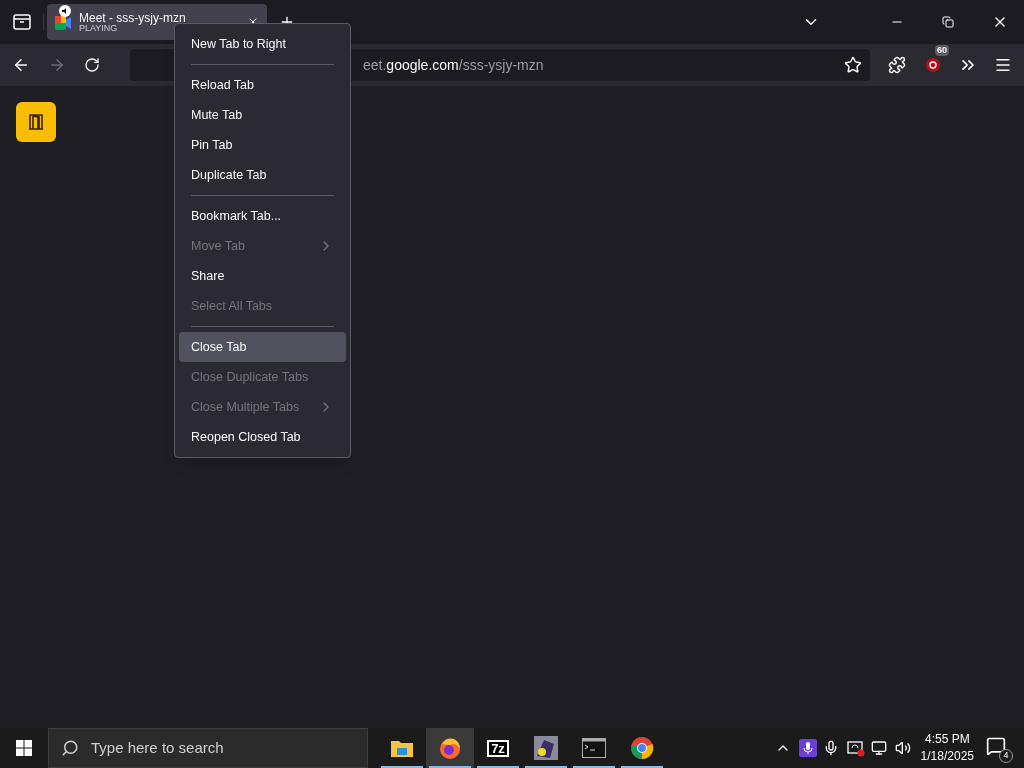 The width and height of the screenshot is (1024, 768). I want to click on menu-icon, so click(1003, 65).